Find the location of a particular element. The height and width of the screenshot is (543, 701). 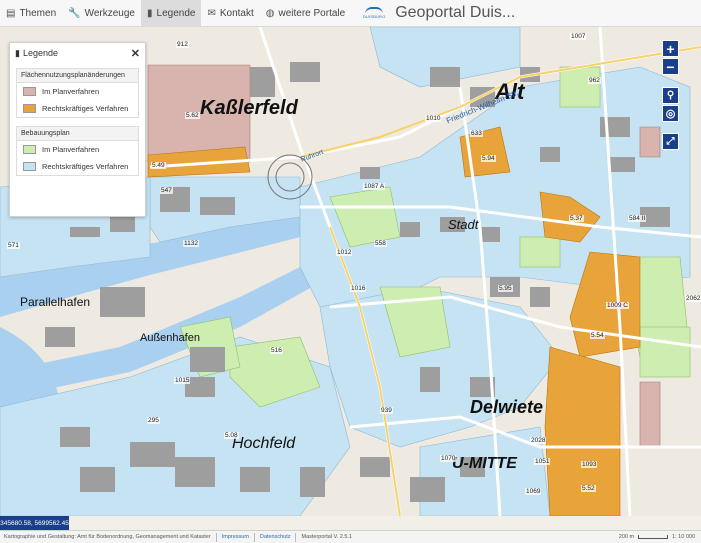

locate-button: ⚲ is located at coordinates (670, 95).